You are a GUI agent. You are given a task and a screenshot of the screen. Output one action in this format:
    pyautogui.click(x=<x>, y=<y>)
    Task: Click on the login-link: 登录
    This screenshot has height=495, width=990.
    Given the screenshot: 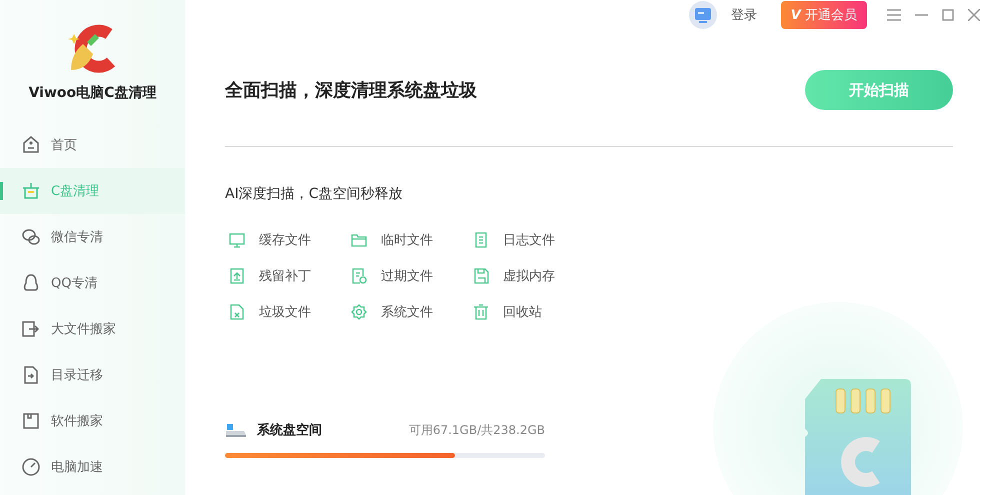 What is the action you would take?
    pyautogui.click(x=743, y=15)
    